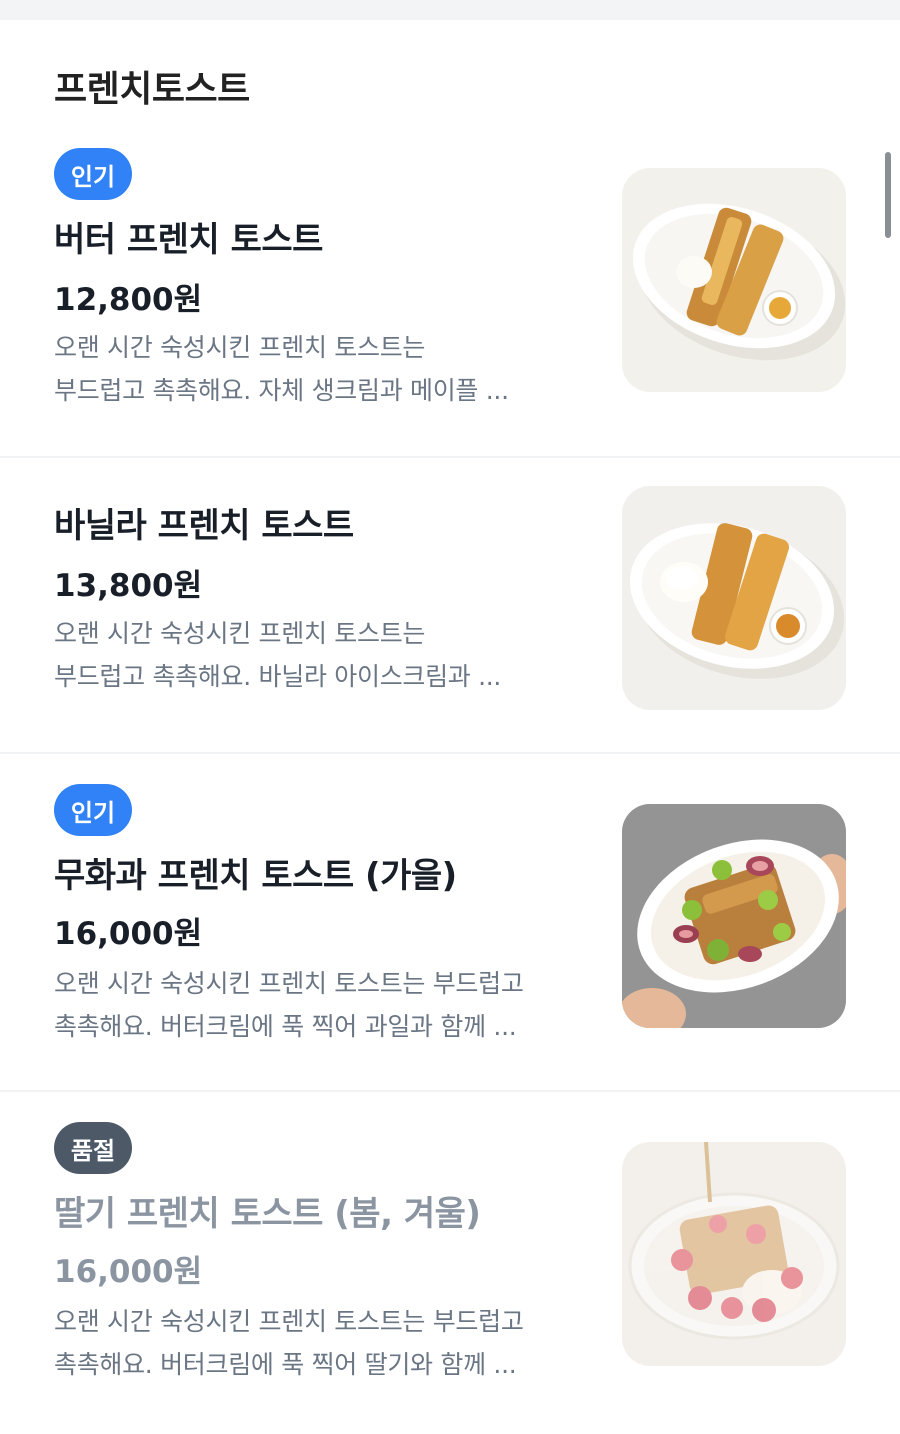  Describe the element at coordinates (734, 598) in the screenshot. I see `vanilla-french-toast-photo` at that location.